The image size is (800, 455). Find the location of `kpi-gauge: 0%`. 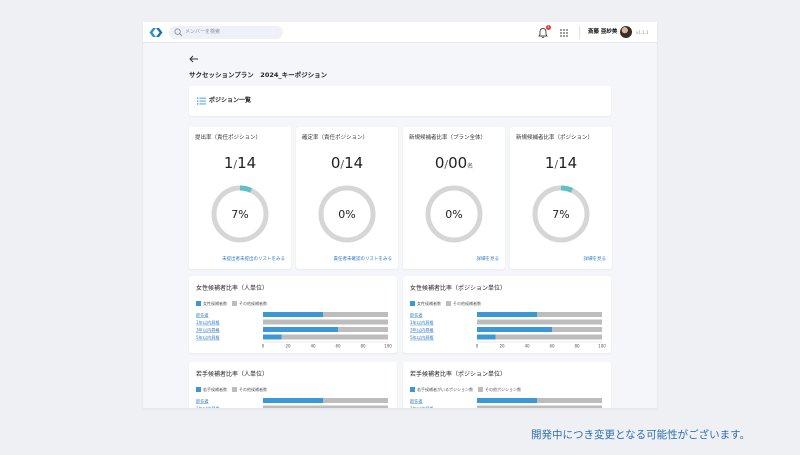

kpi-gauge: 0% is located at coordinates (454, 214).